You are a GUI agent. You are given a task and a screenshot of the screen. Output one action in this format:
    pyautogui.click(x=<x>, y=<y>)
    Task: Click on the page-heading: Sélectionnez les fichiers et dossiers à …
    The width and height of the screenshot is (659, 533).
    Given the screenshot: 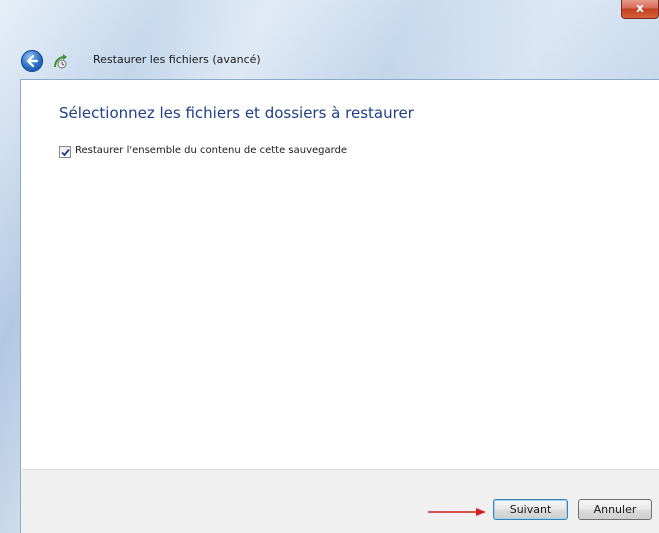 What is the action you would take?
    pyautogui.click(x=236, y=113)
    